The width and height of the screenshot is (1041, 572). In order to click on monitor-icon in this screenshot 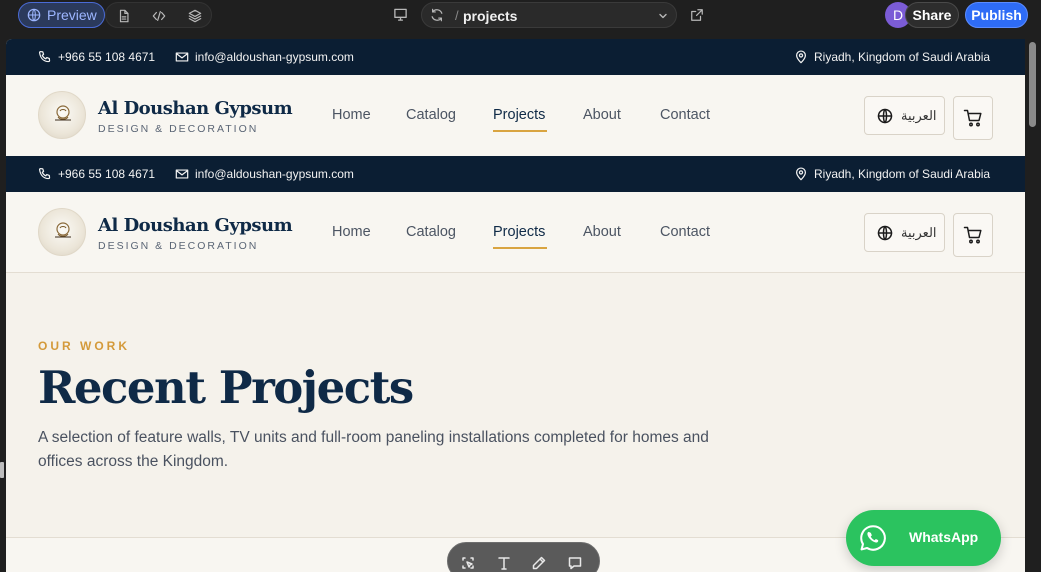, I will do `click(400, 14)`.